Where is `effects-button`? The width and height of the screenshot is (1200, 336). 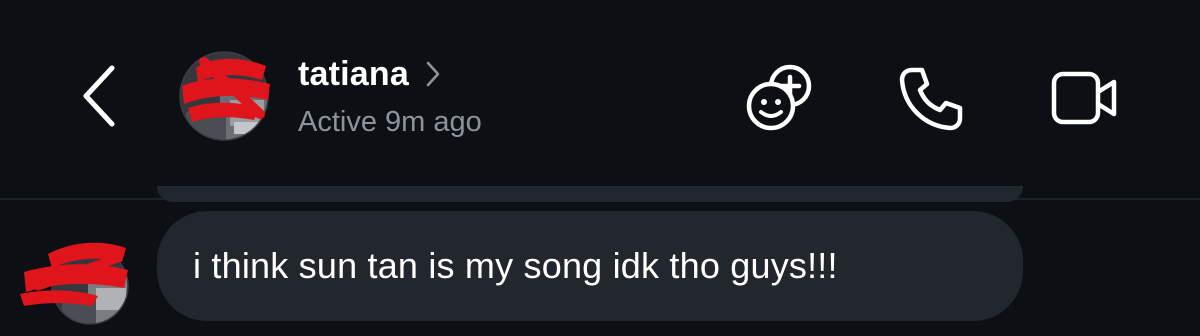 effects-button is located at coordinates (780, 98).